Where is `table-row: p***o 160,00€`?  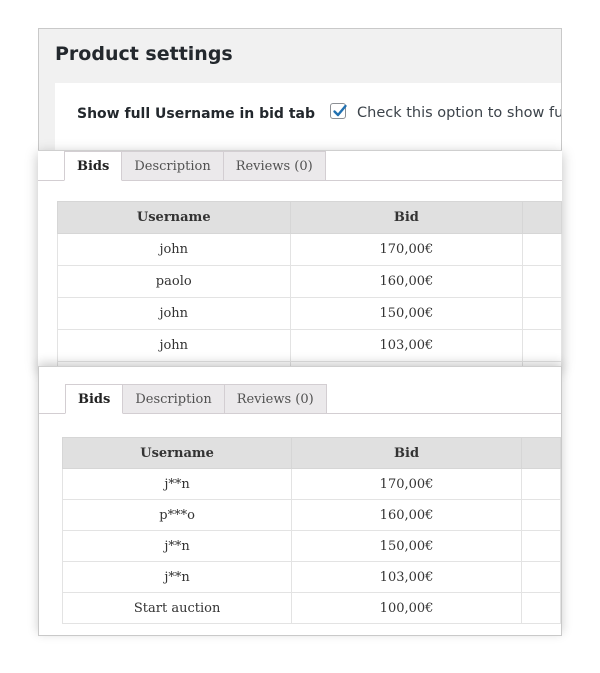 table-row: p***o 160,00€ is located at coordinates (311, 515).